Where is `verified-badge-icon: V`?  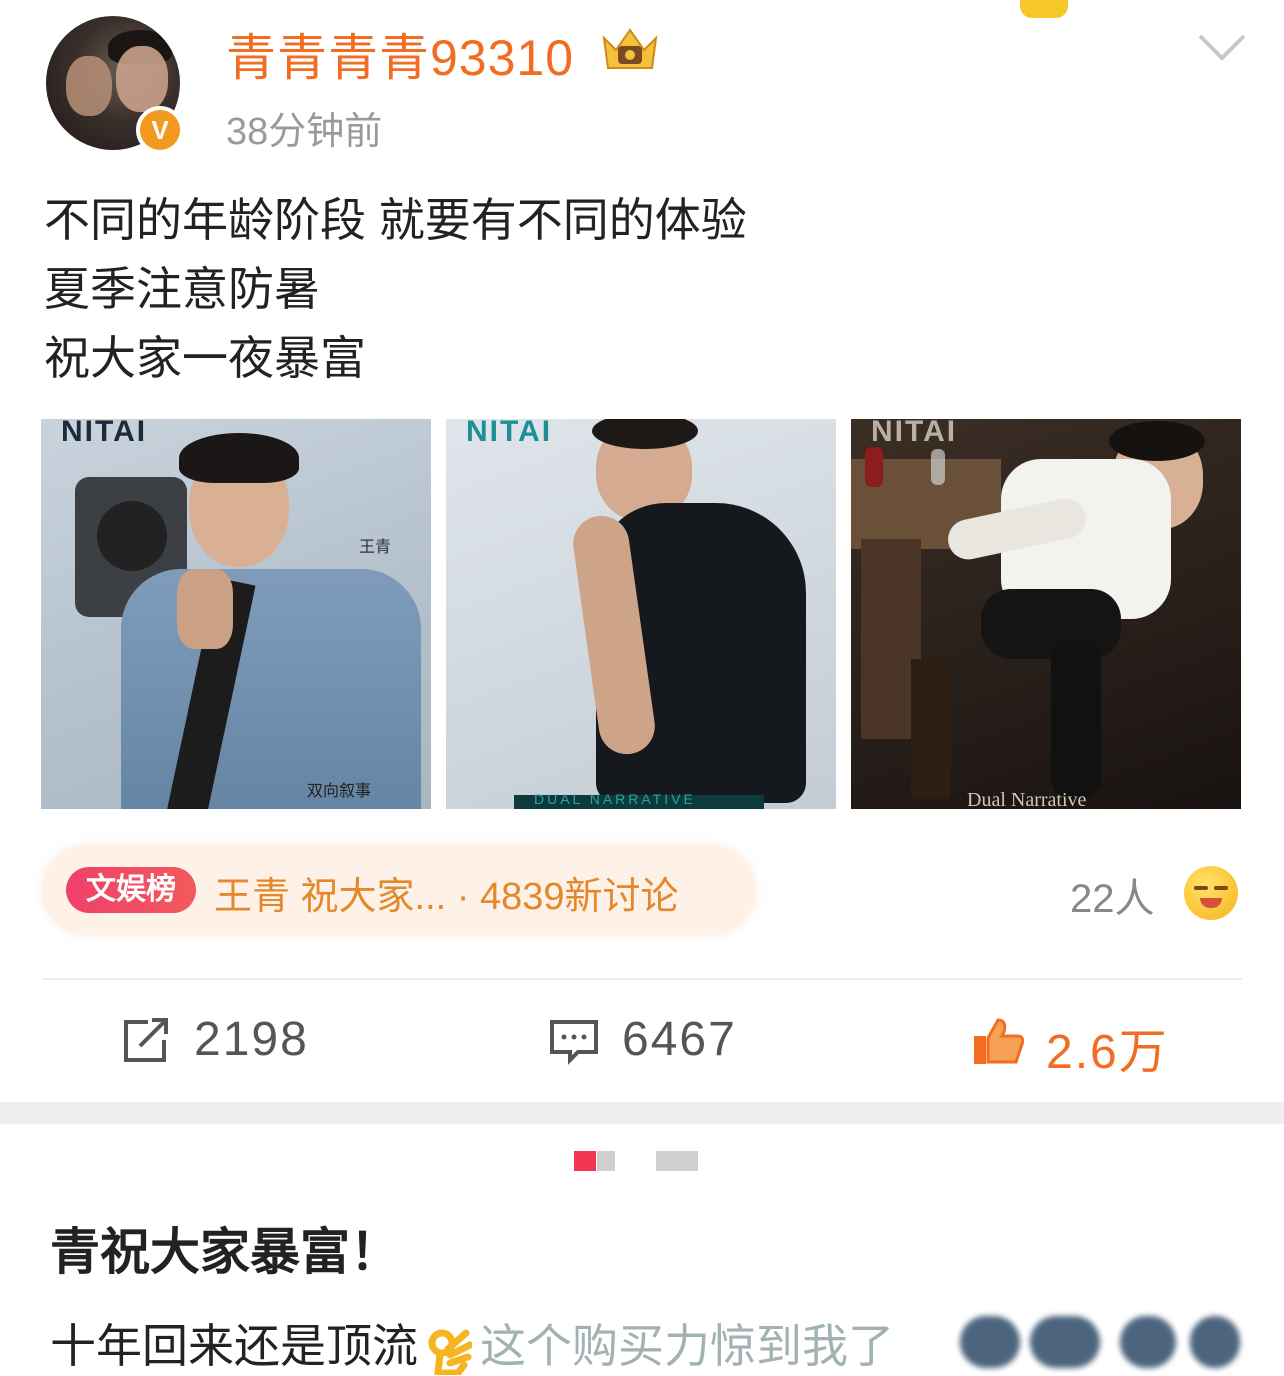
verified-badge-icon: V is located at coordinates (160, 130).